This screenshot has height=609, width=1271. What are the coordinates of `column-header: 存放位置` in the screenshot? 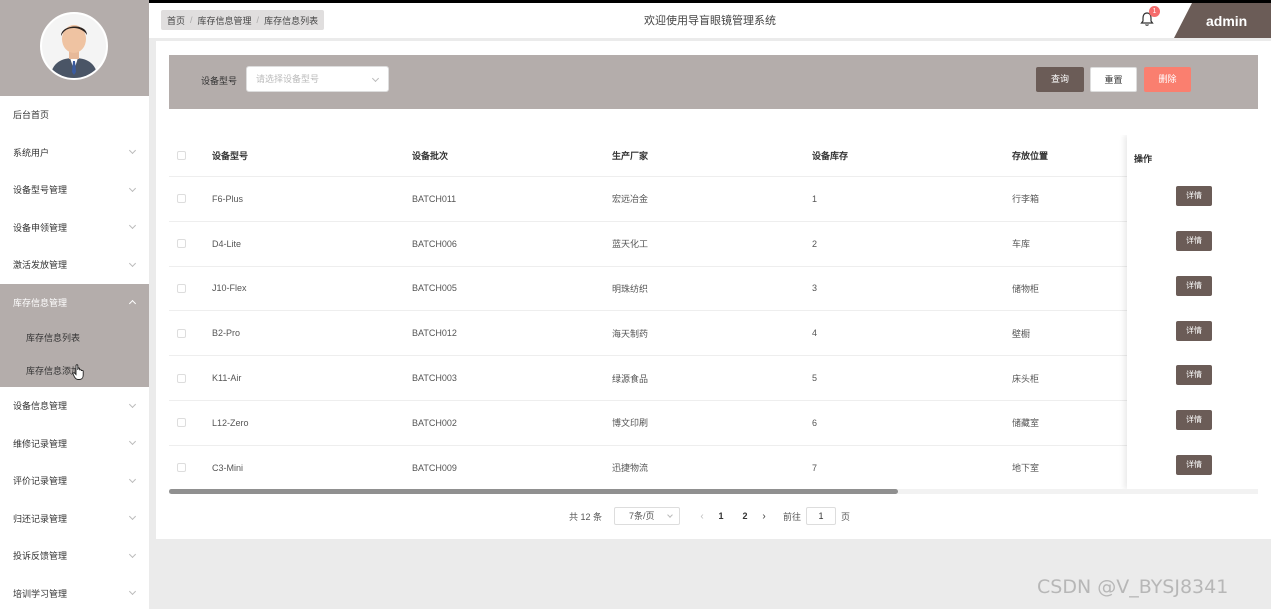 It's located at (1030, 156).